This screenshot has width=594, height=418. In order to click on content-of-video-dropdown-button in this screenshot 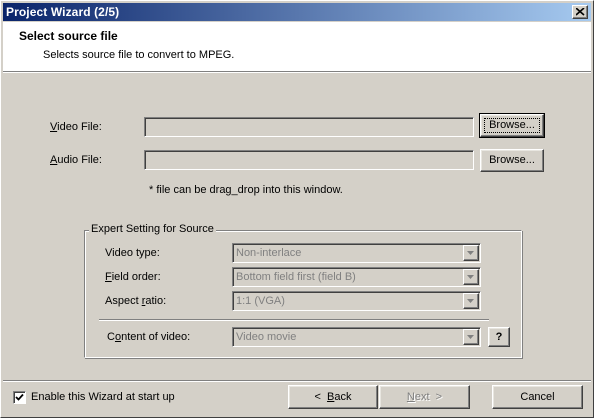, I will do `click(471, 337)`.